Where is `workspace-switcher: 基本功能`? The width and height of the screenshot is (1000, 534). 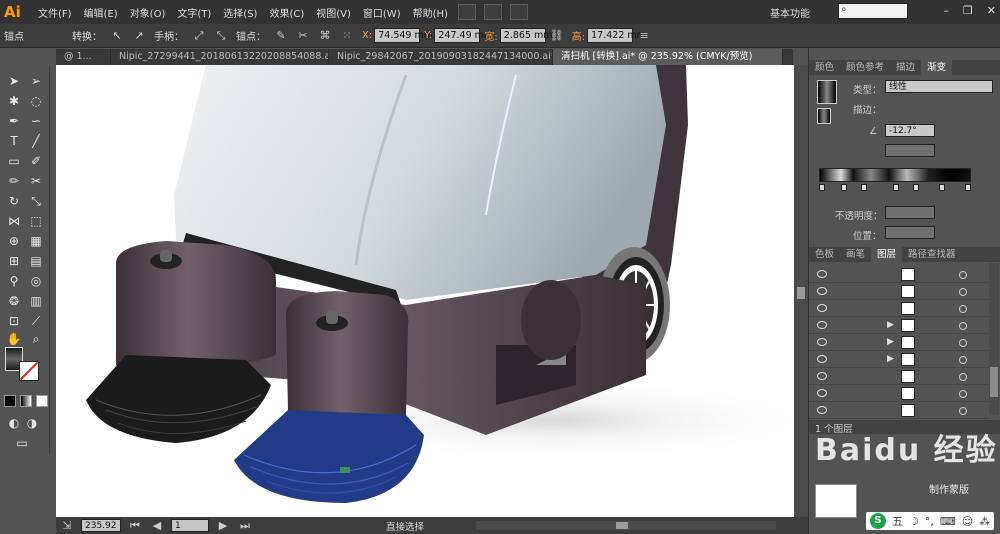
workspace-switcher: 基本功能 is located at coordinates (790, 12).